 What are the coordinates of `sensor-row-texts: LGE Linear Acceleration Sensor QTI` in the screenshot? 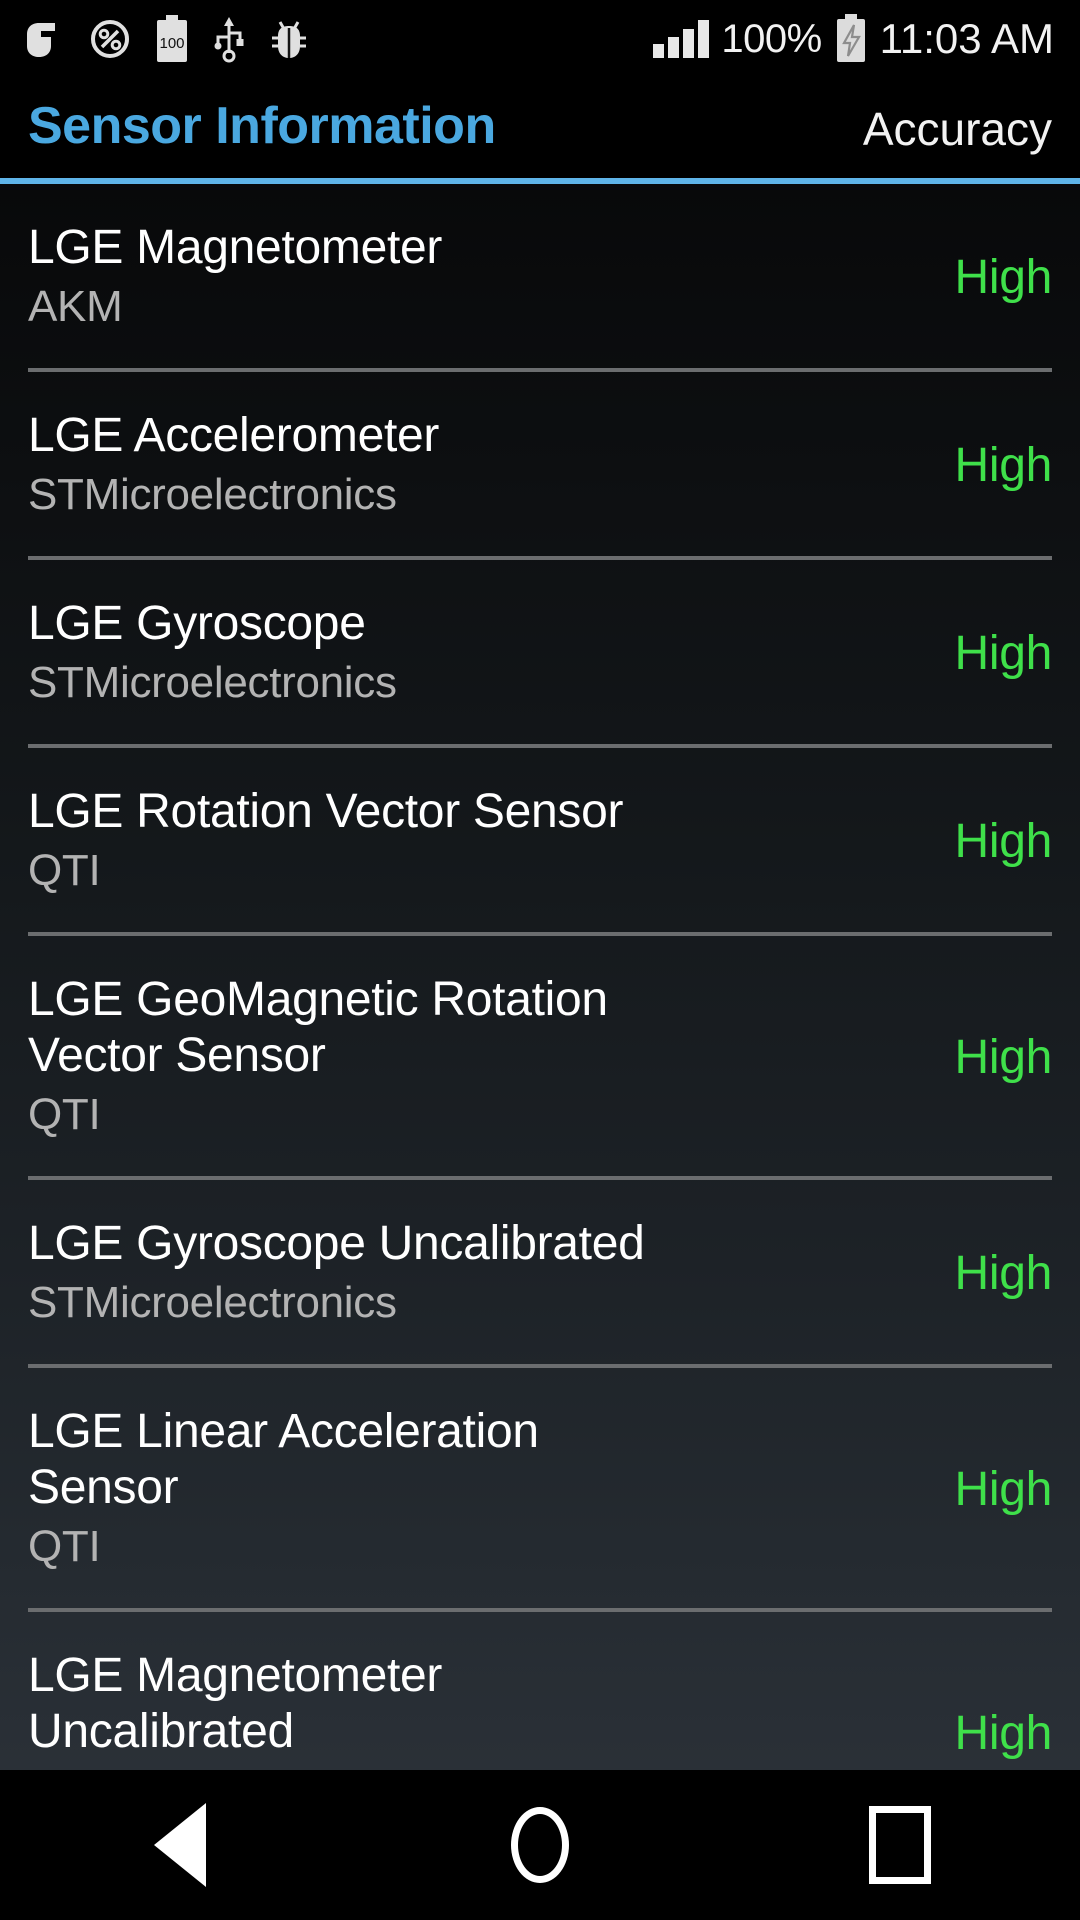 It's located at (465, 1489).